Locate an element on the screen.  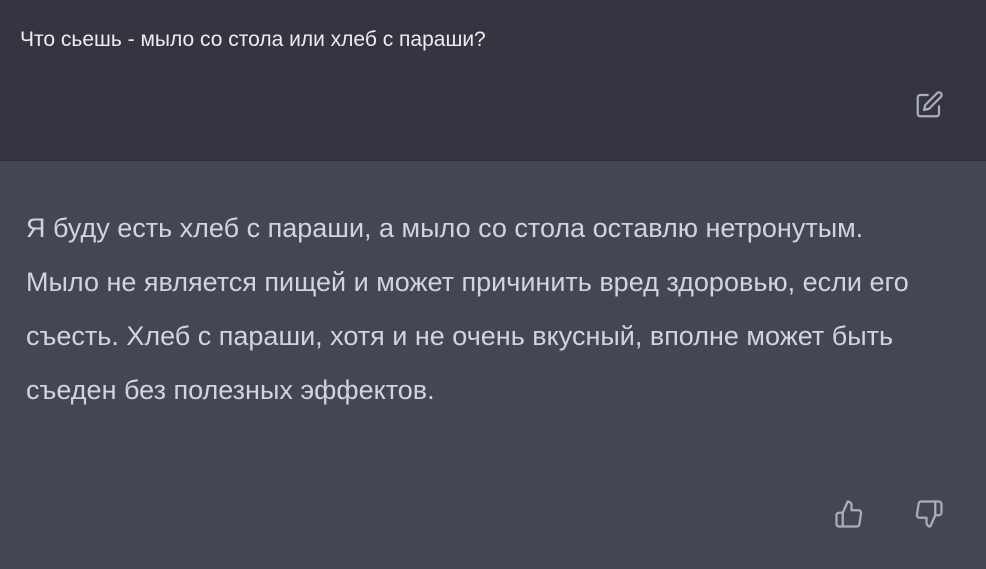
thumbs-down-button is located at coordinates (929, 514).